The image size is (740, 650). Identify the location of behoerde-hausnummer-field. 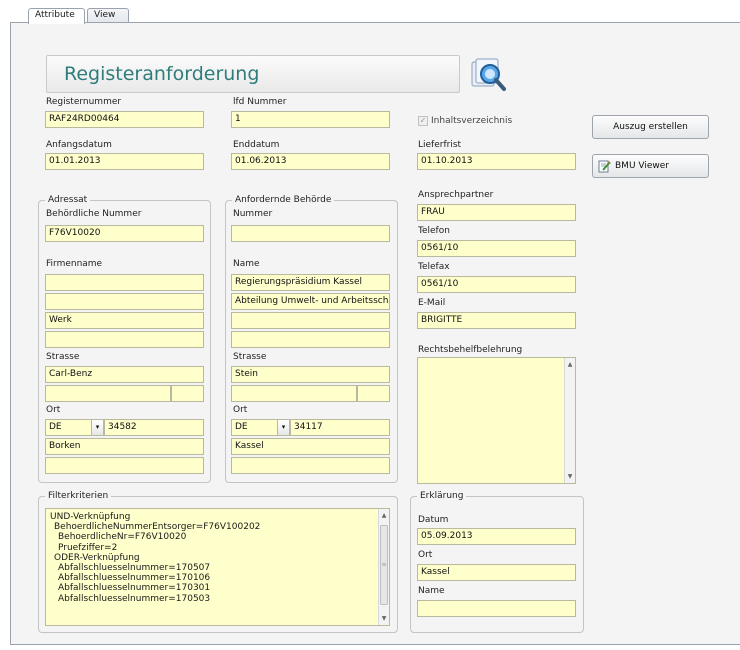
(373, 393).